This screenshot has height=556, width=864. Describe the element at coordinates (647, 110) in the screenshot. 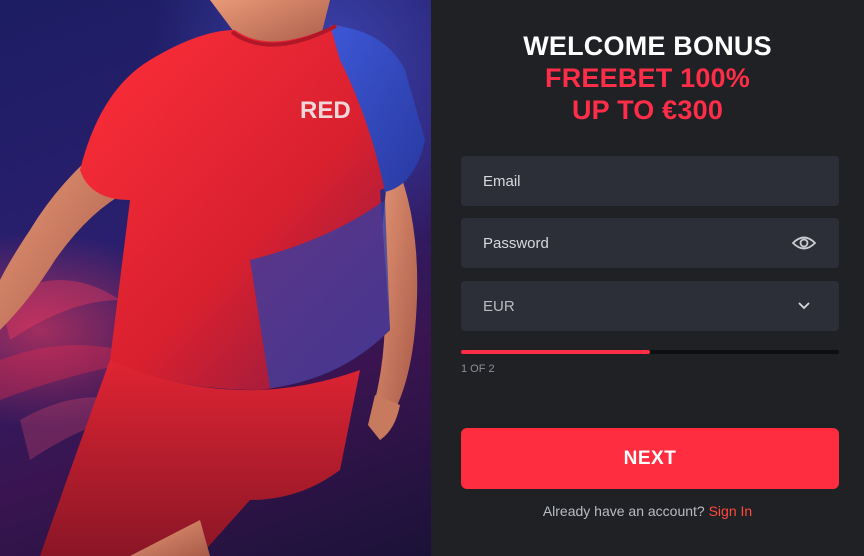

I see `promo-amount: UP TO €300` at that location.